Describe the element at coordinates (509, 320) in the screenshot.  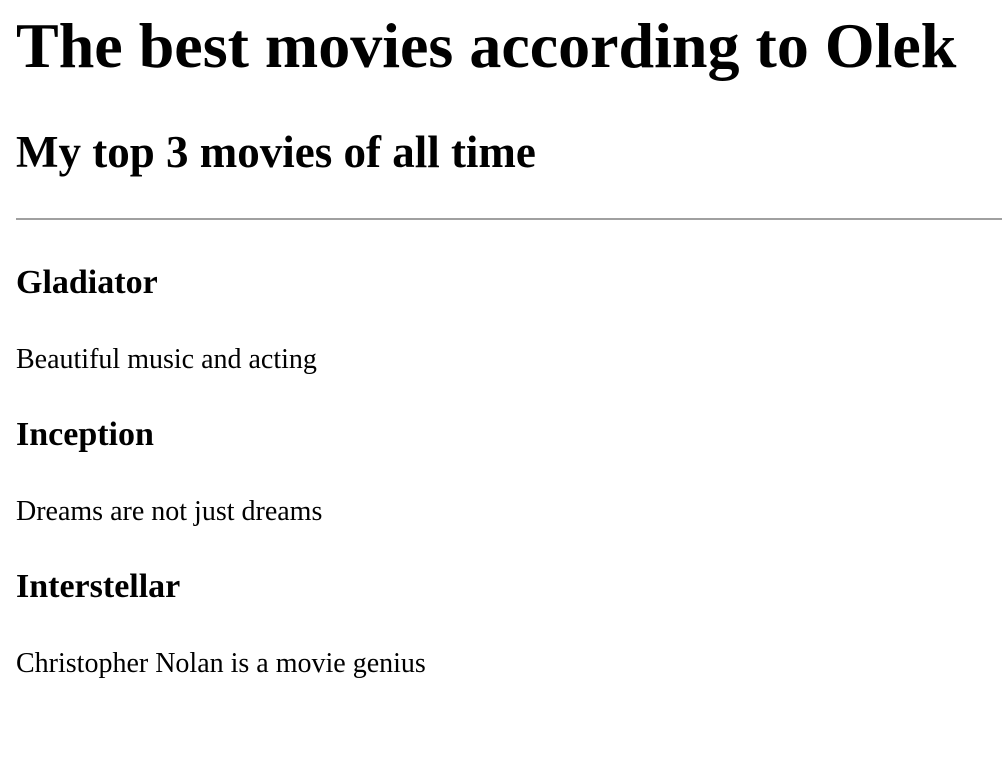
I see `movie-item-gladiator: Gladiator Beautiful music and acting` at that location.